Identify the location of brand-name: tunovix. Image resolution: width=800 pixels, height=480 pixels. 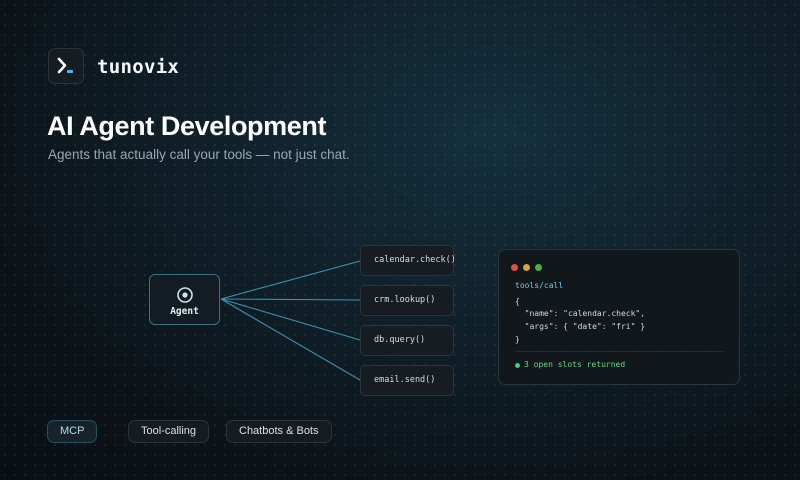
(138, 67).